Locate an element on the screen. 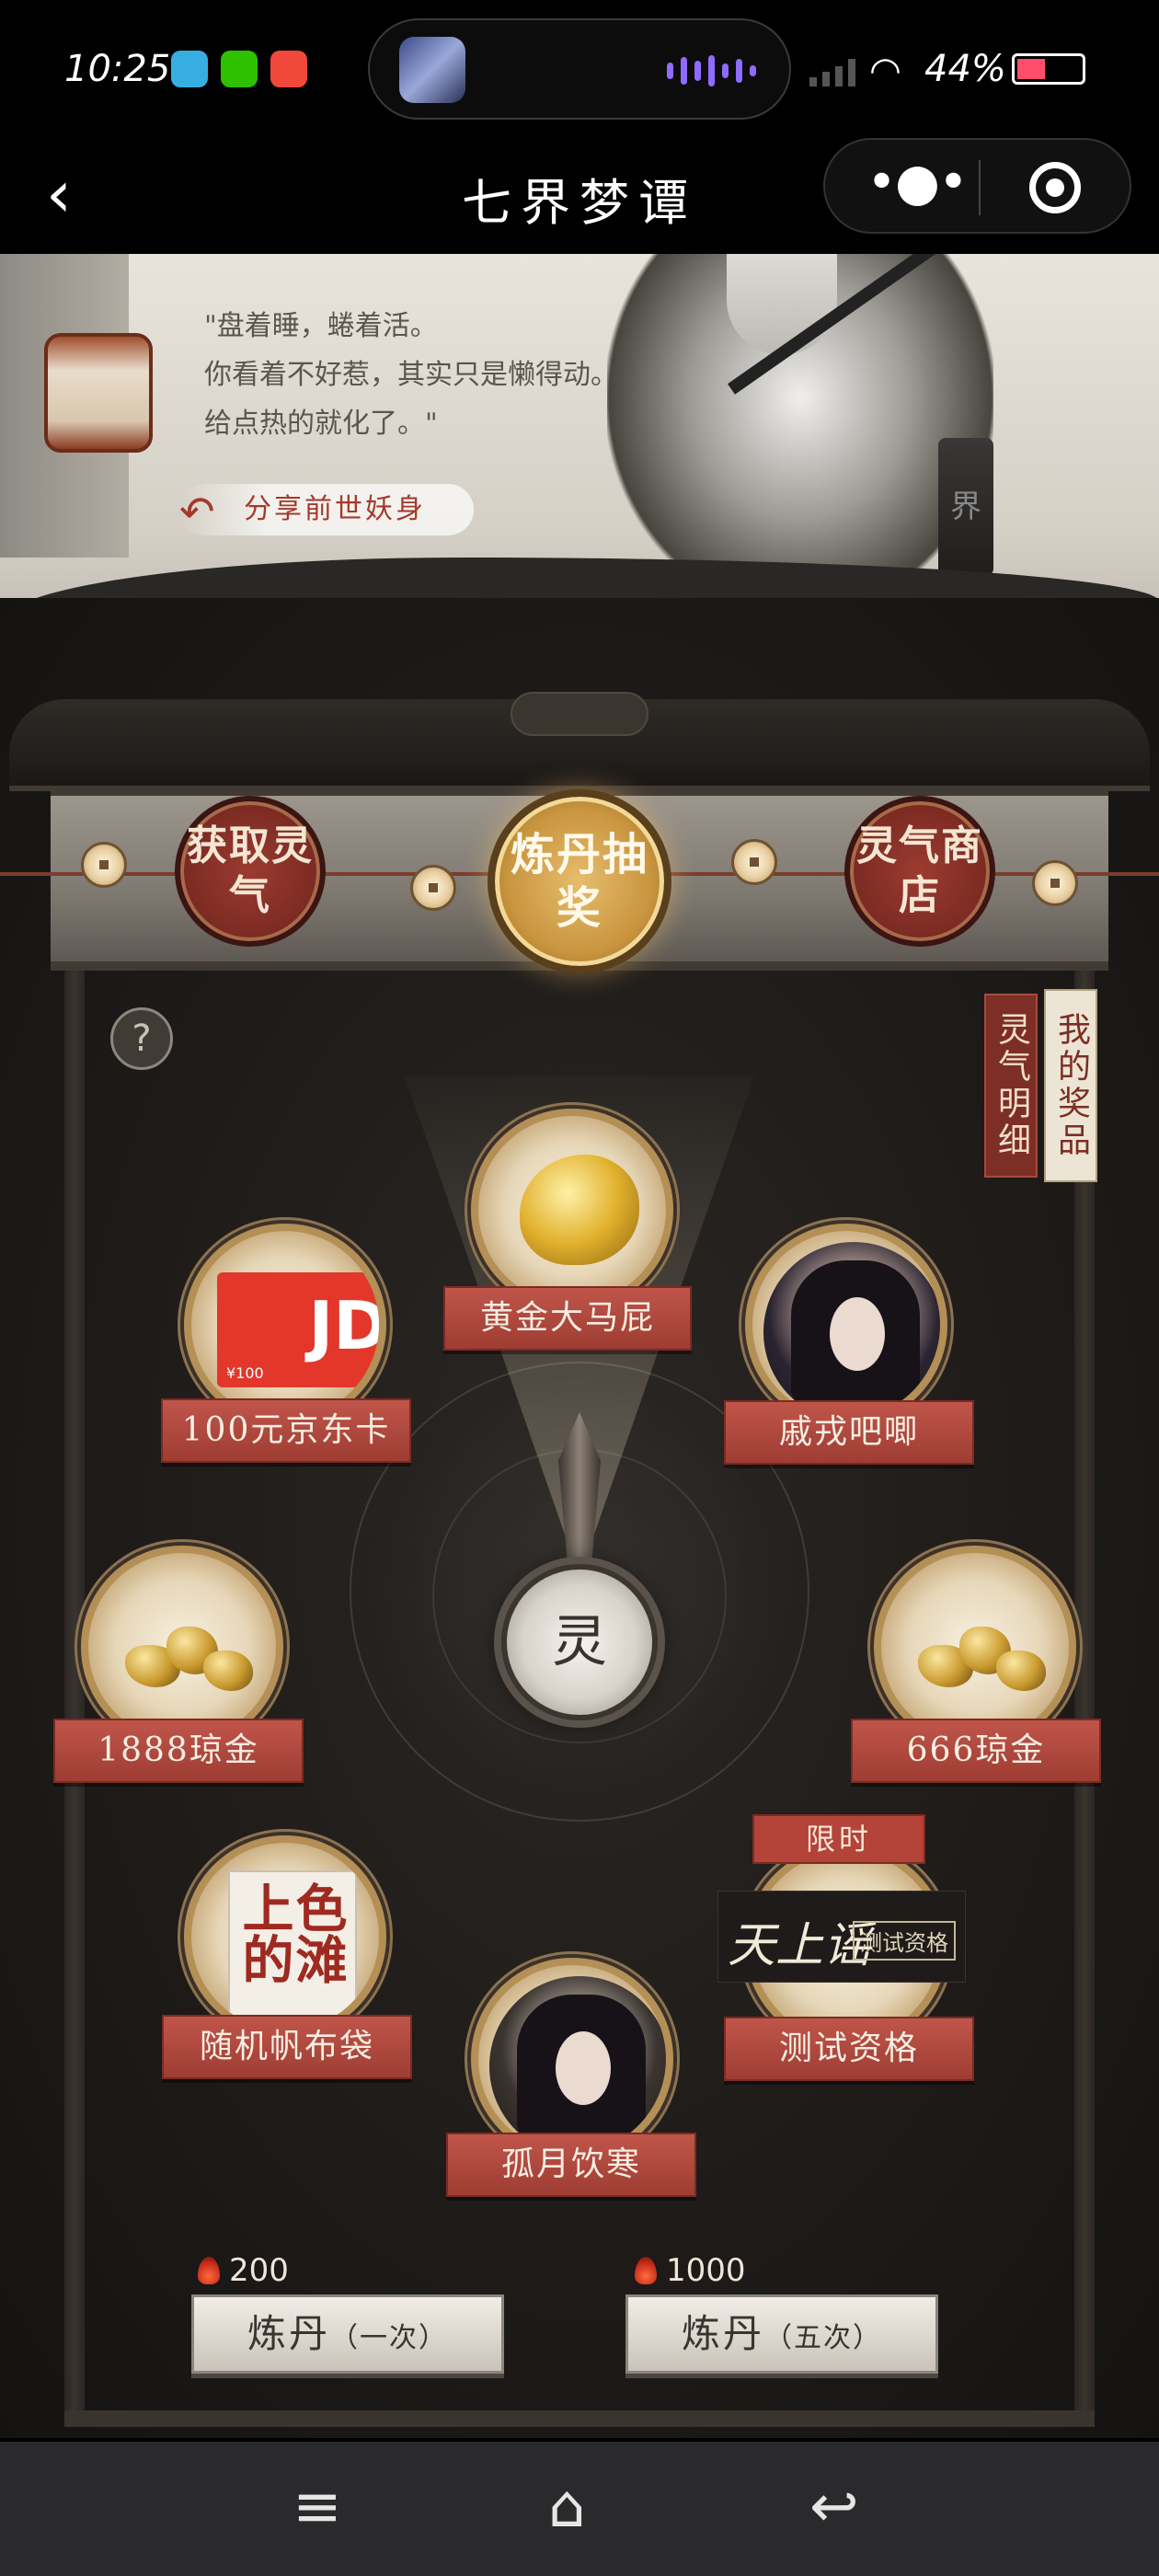 The height and width of the screenshot is (2576, 1159). nav-bar: ‹ 七界梦谭 •●• is located at coordinates (579, 196).